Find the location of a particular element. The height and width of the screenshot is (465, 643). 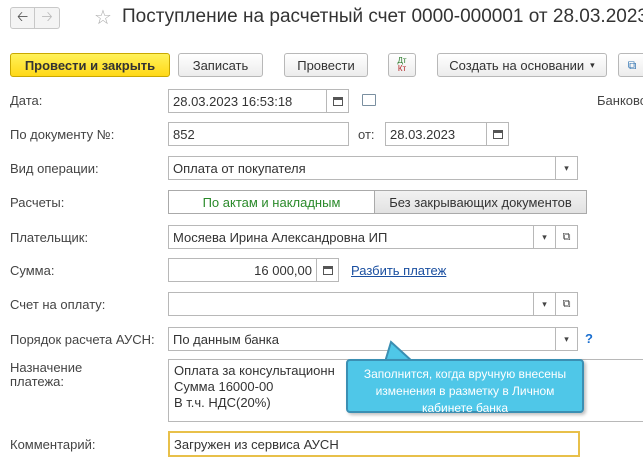

invoice-label: Счет на оплату: is located at coordinates (58, 304).